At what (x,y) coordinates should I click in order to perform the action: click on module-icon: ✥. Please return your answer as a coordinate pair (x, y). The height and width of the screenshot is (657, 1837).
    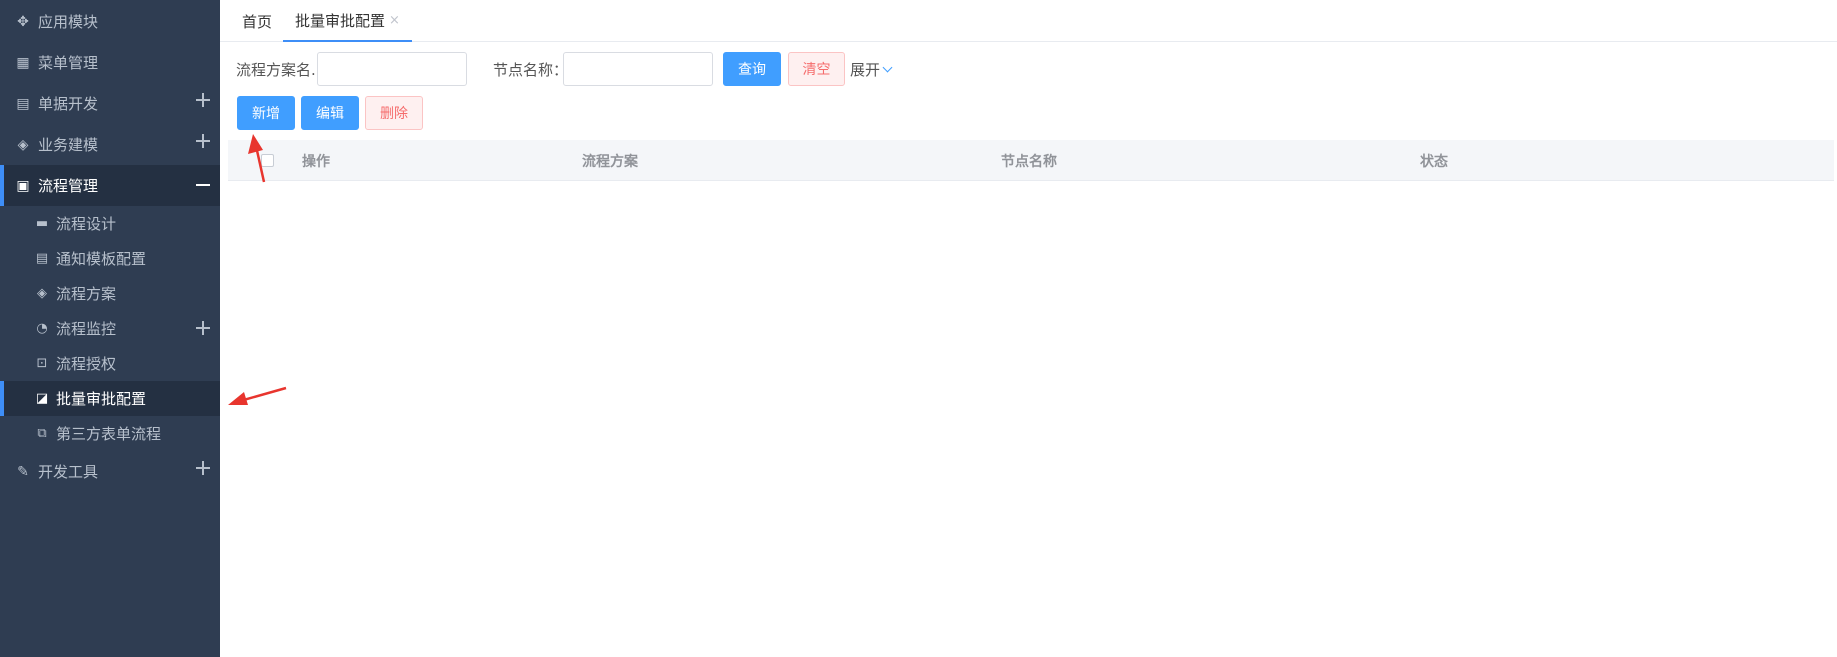
    Looking at the image, I should click on (23, 21).